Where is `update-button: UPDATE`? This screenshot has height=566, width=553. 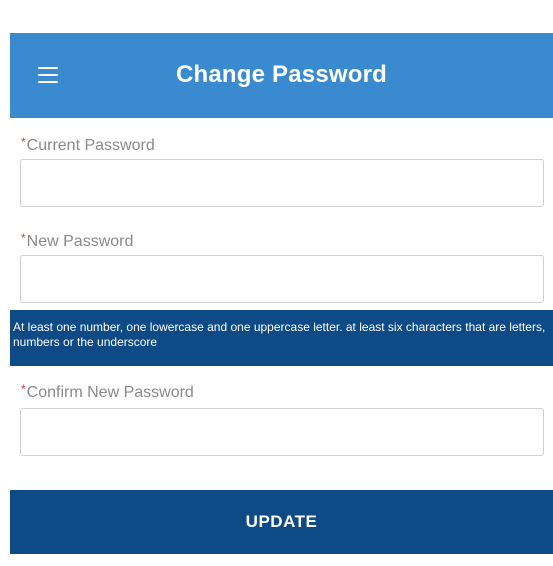 update-button: UPDATE is located at coordinates (281, 522).